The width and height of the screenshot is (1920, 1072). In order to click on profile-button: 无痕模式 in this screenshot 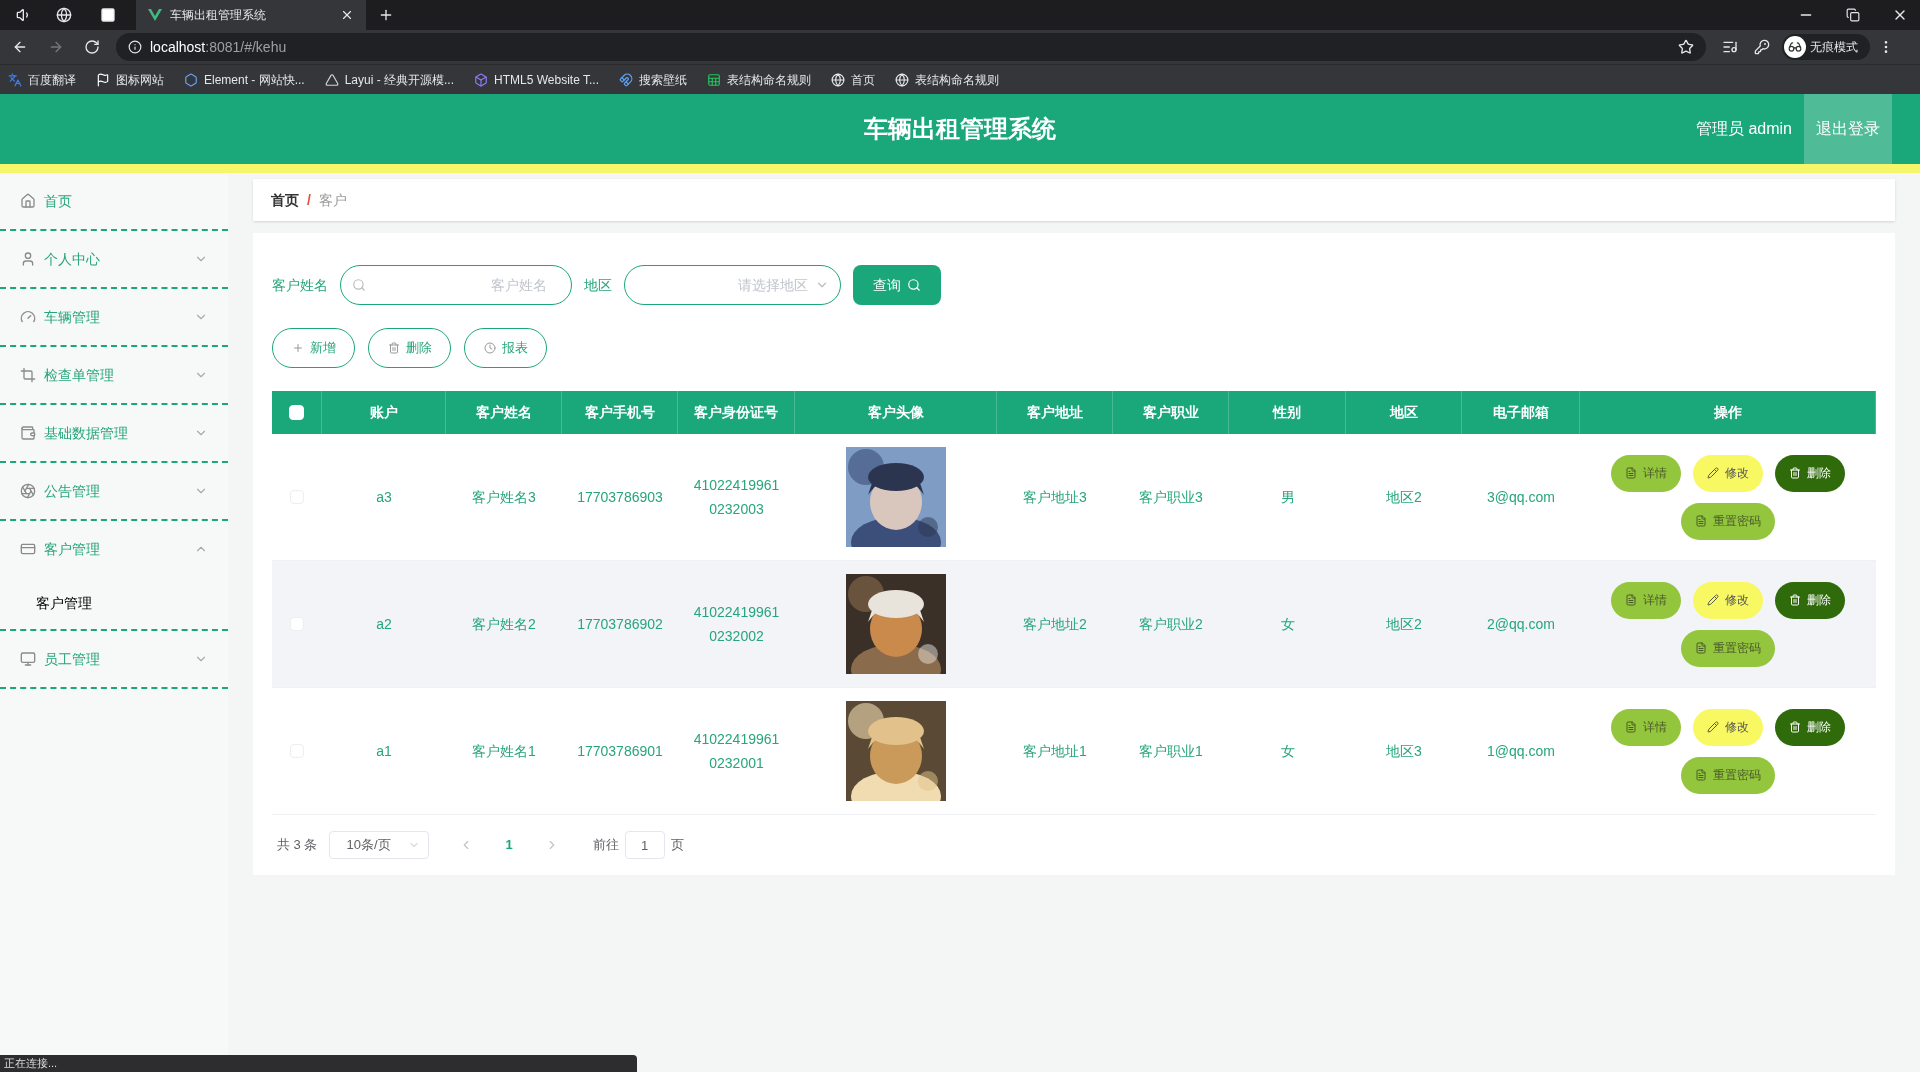, I will do `click(1826, 47)`.